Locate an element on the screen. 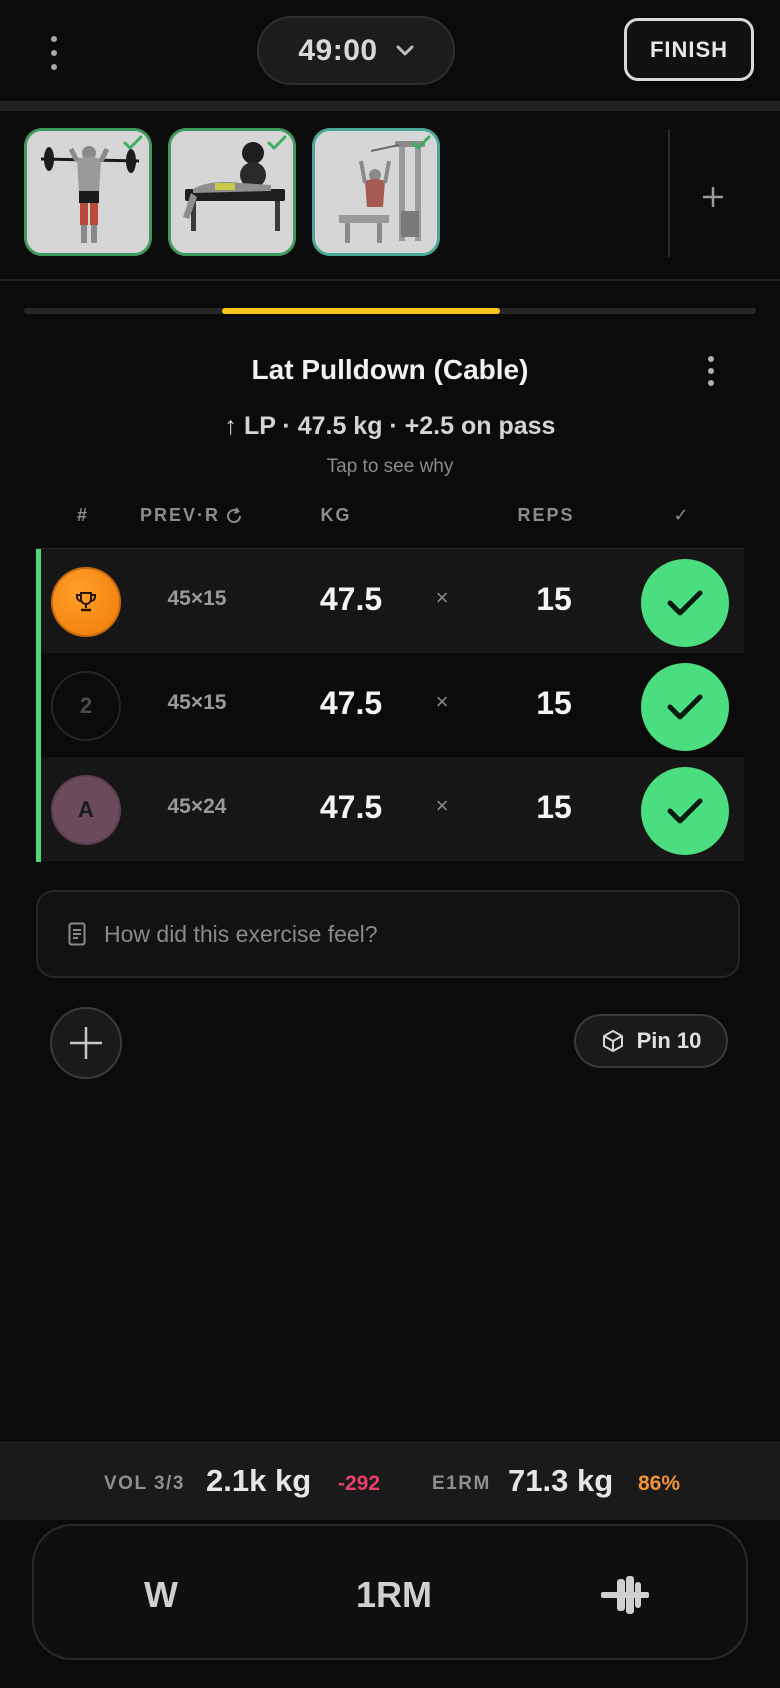 The image size is (780, 1688). plate-calculator-button is located at coordinates (625, 1595).